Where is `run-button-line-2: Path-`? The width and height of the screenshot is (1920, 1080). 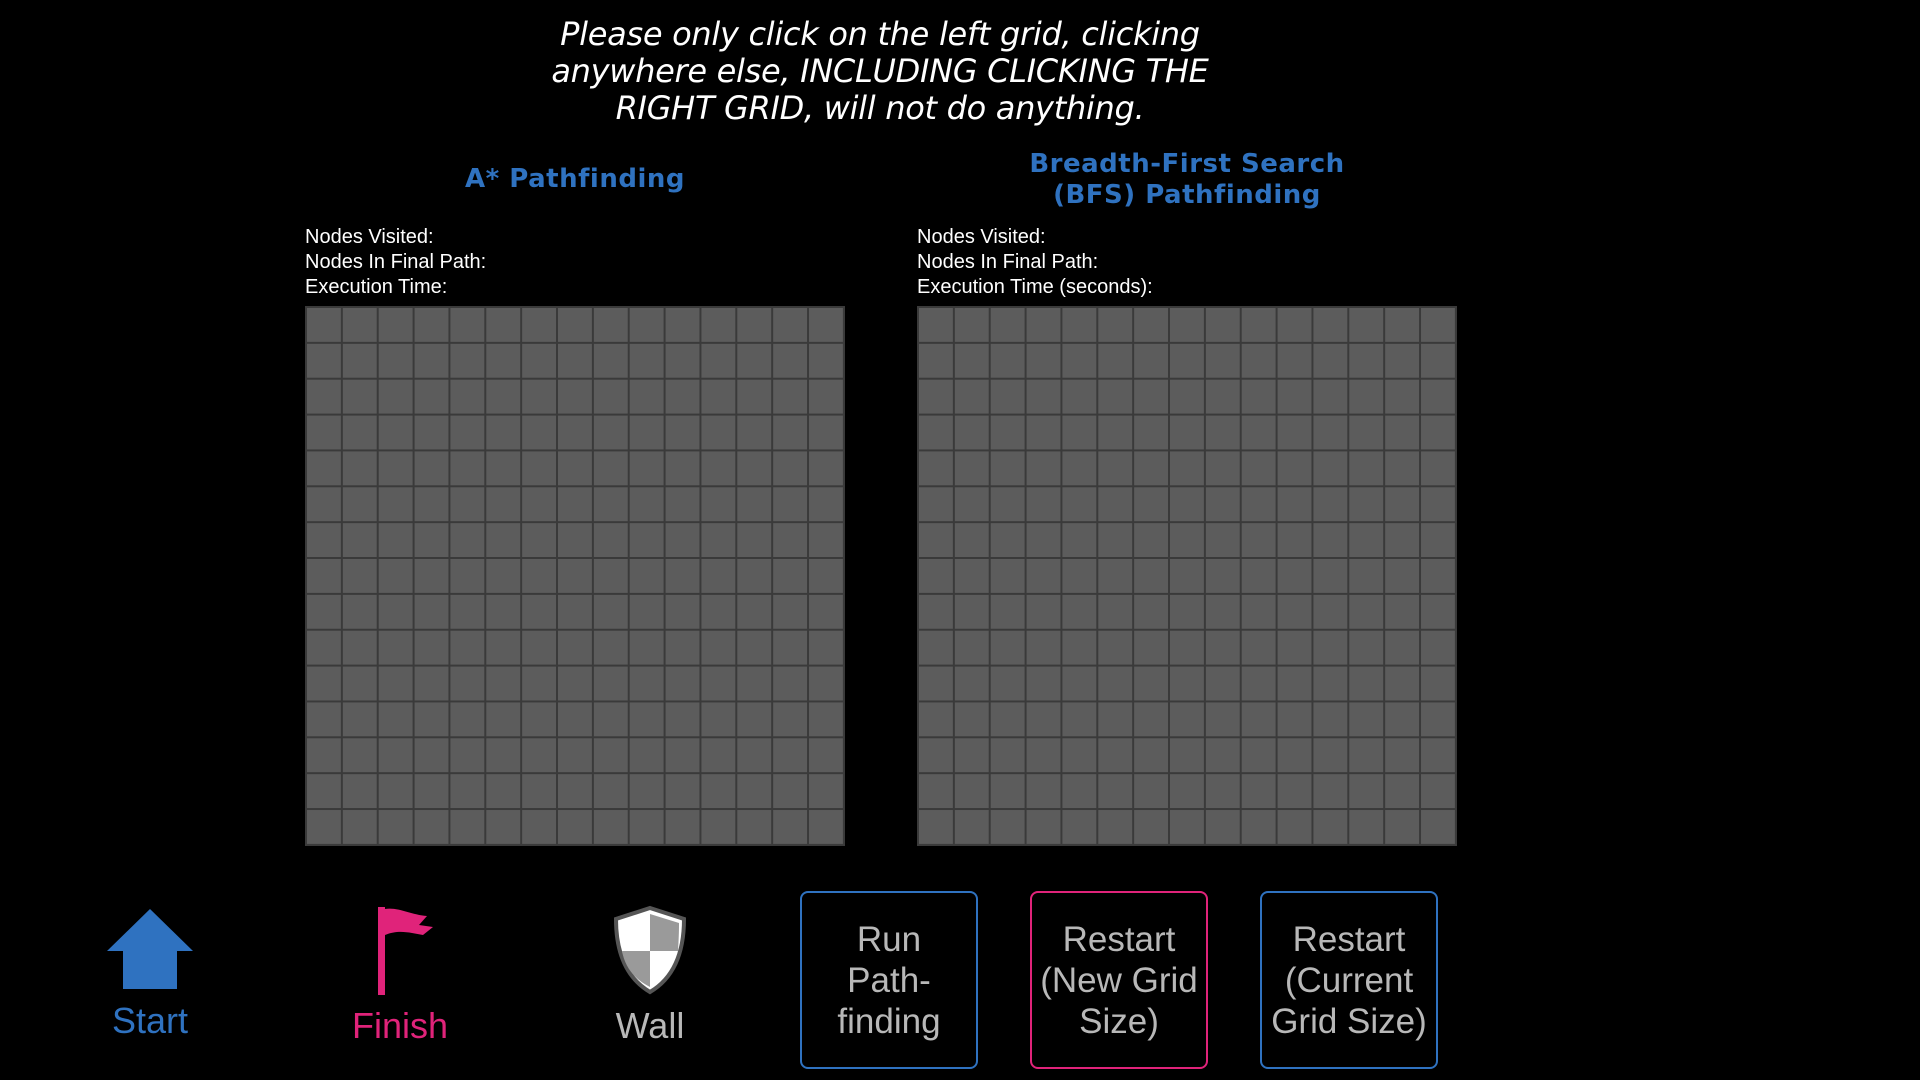 run-button-line-2: Path- is located at coordinates (889, 980).